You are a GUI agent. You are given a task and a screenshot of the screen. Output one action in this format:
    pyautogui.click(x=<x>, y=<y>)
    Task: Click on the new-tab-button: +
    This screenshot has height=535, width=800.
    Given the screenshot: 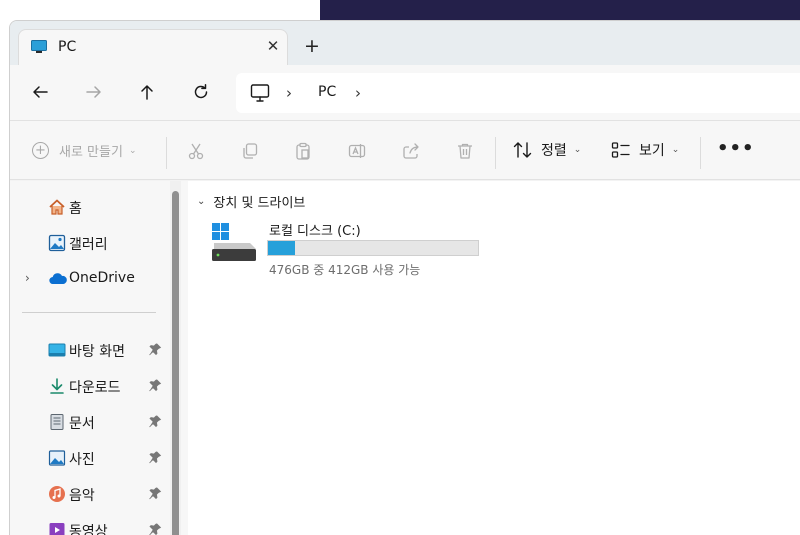 What is the action you would take?
    pyautogui.click(x=312, y=46)
    